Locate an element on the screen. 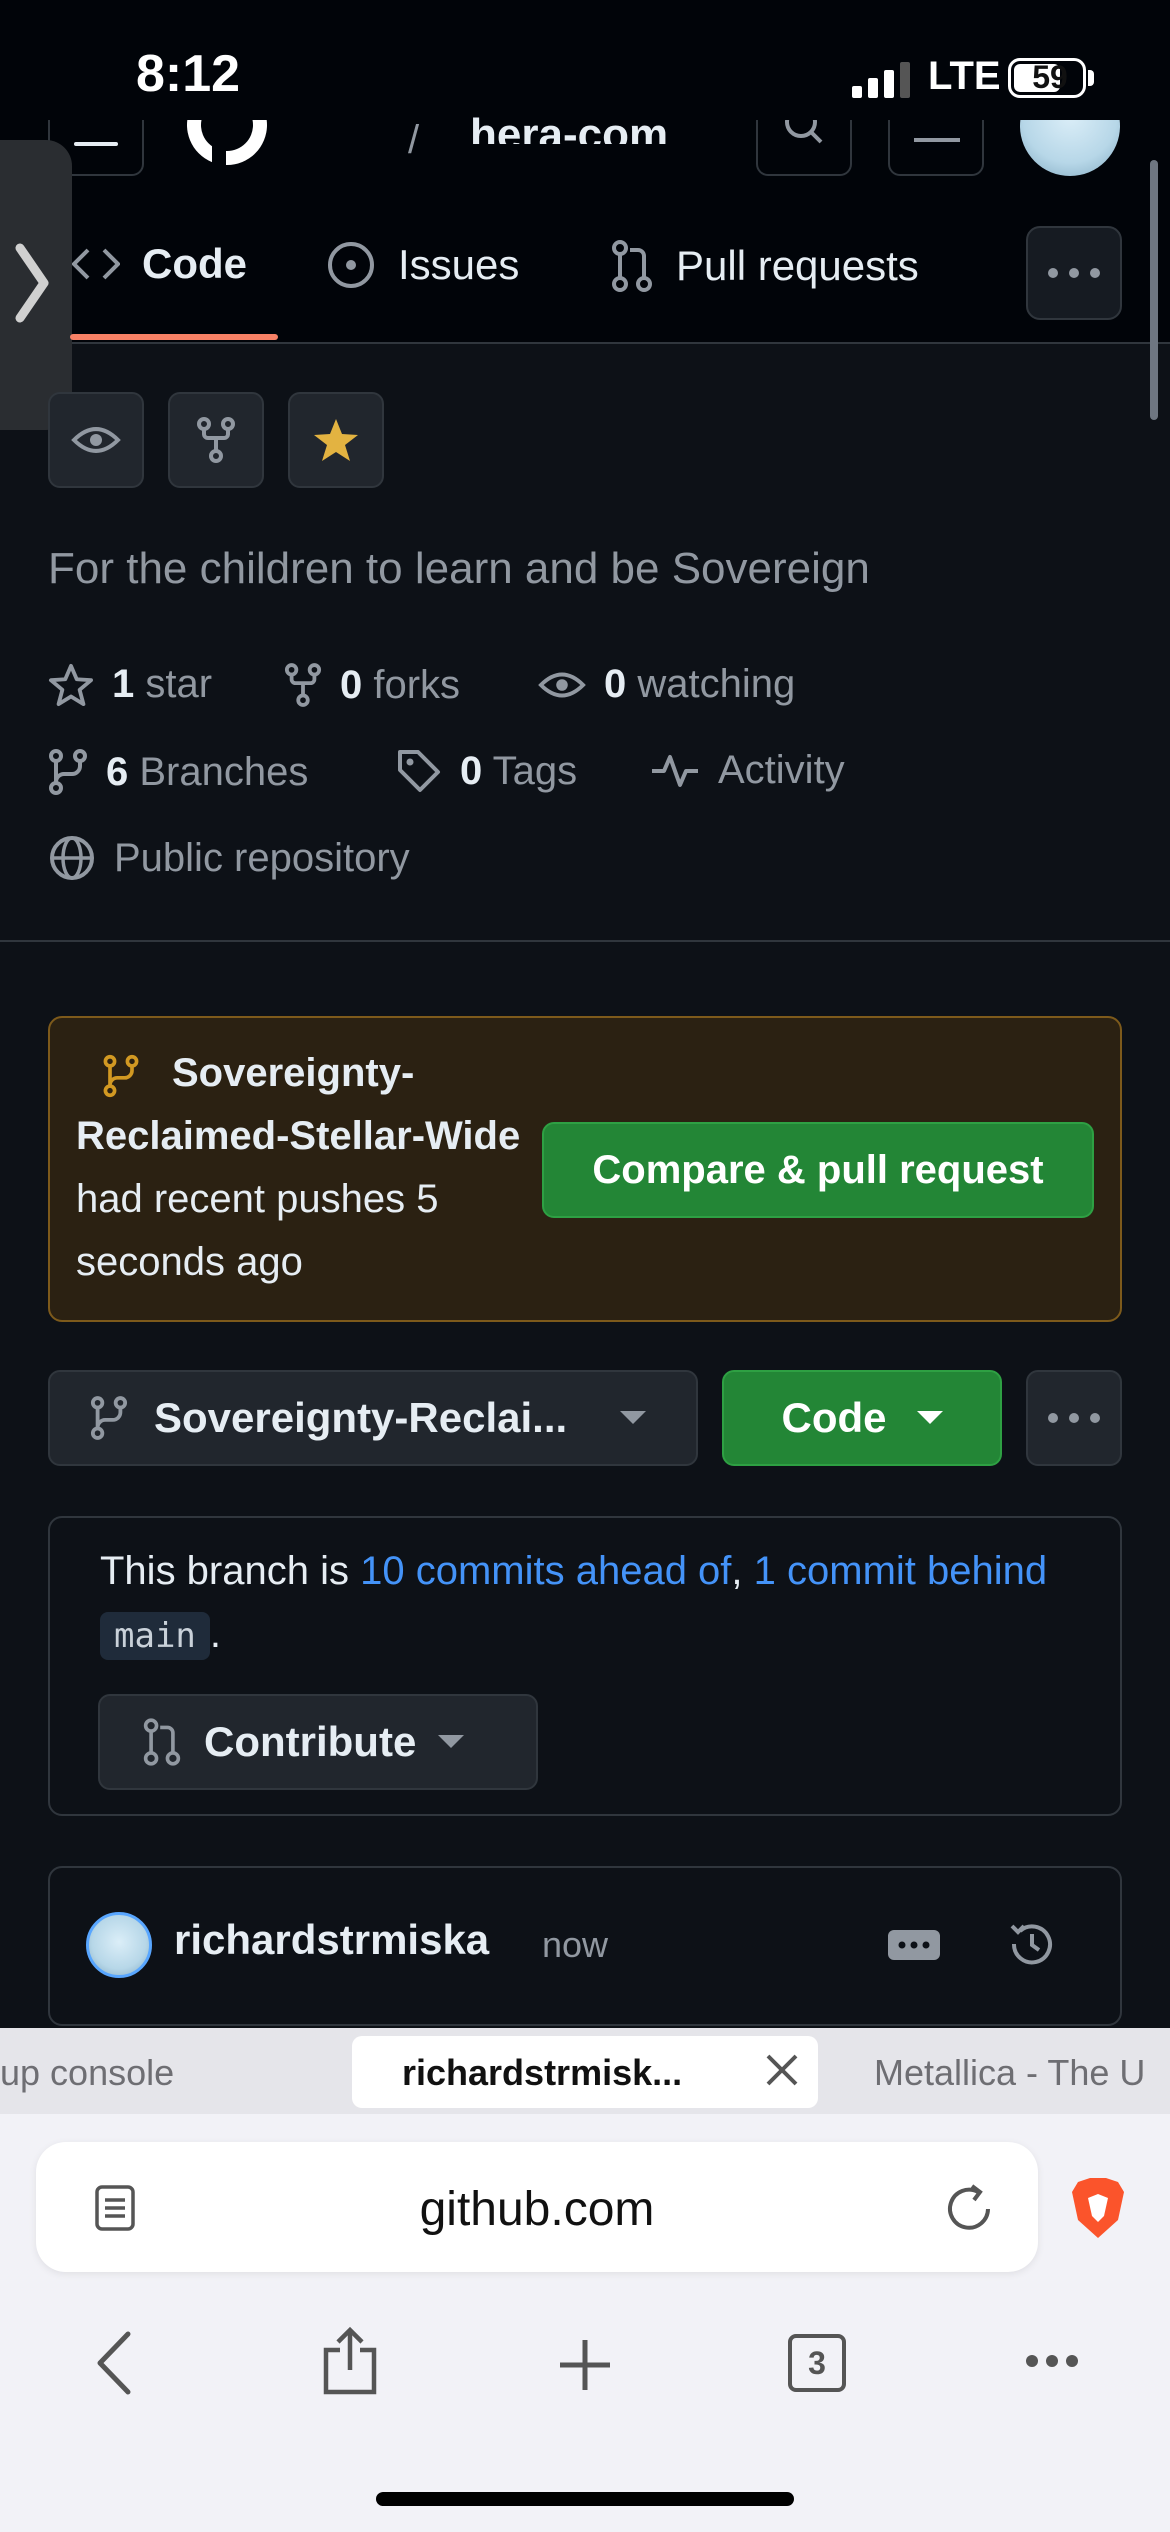  back-icon is located at coordinates (114, 2363).